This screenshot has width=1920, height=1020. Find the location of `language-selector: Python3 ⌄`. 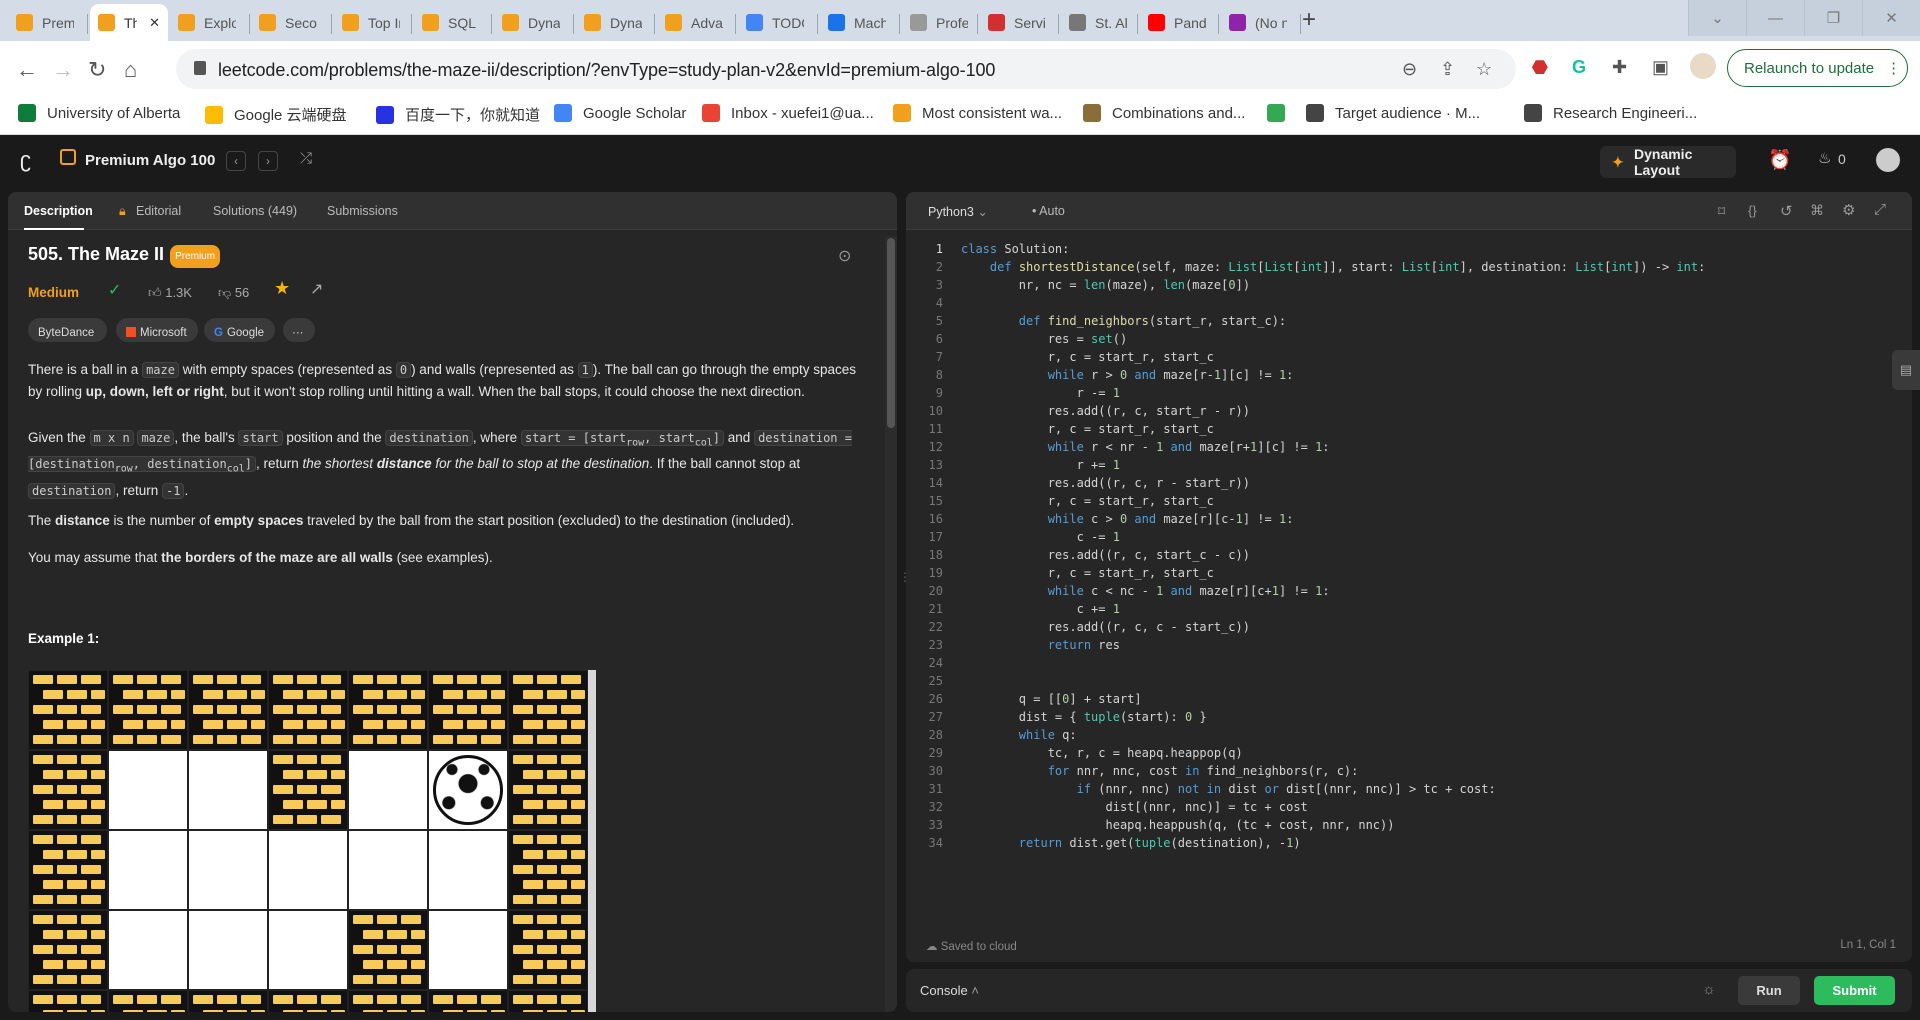

language-selector: Python3 ⌄ is located at coordinates (958, 211).